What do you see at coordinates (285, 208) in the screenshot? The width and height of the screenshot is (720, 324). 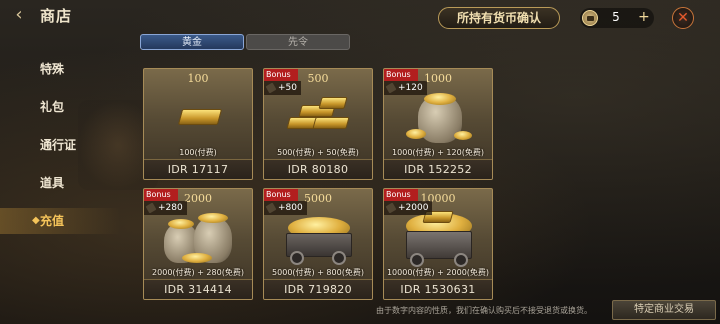 I see `bonus-amount: +800` at bounding box center [285, 208].